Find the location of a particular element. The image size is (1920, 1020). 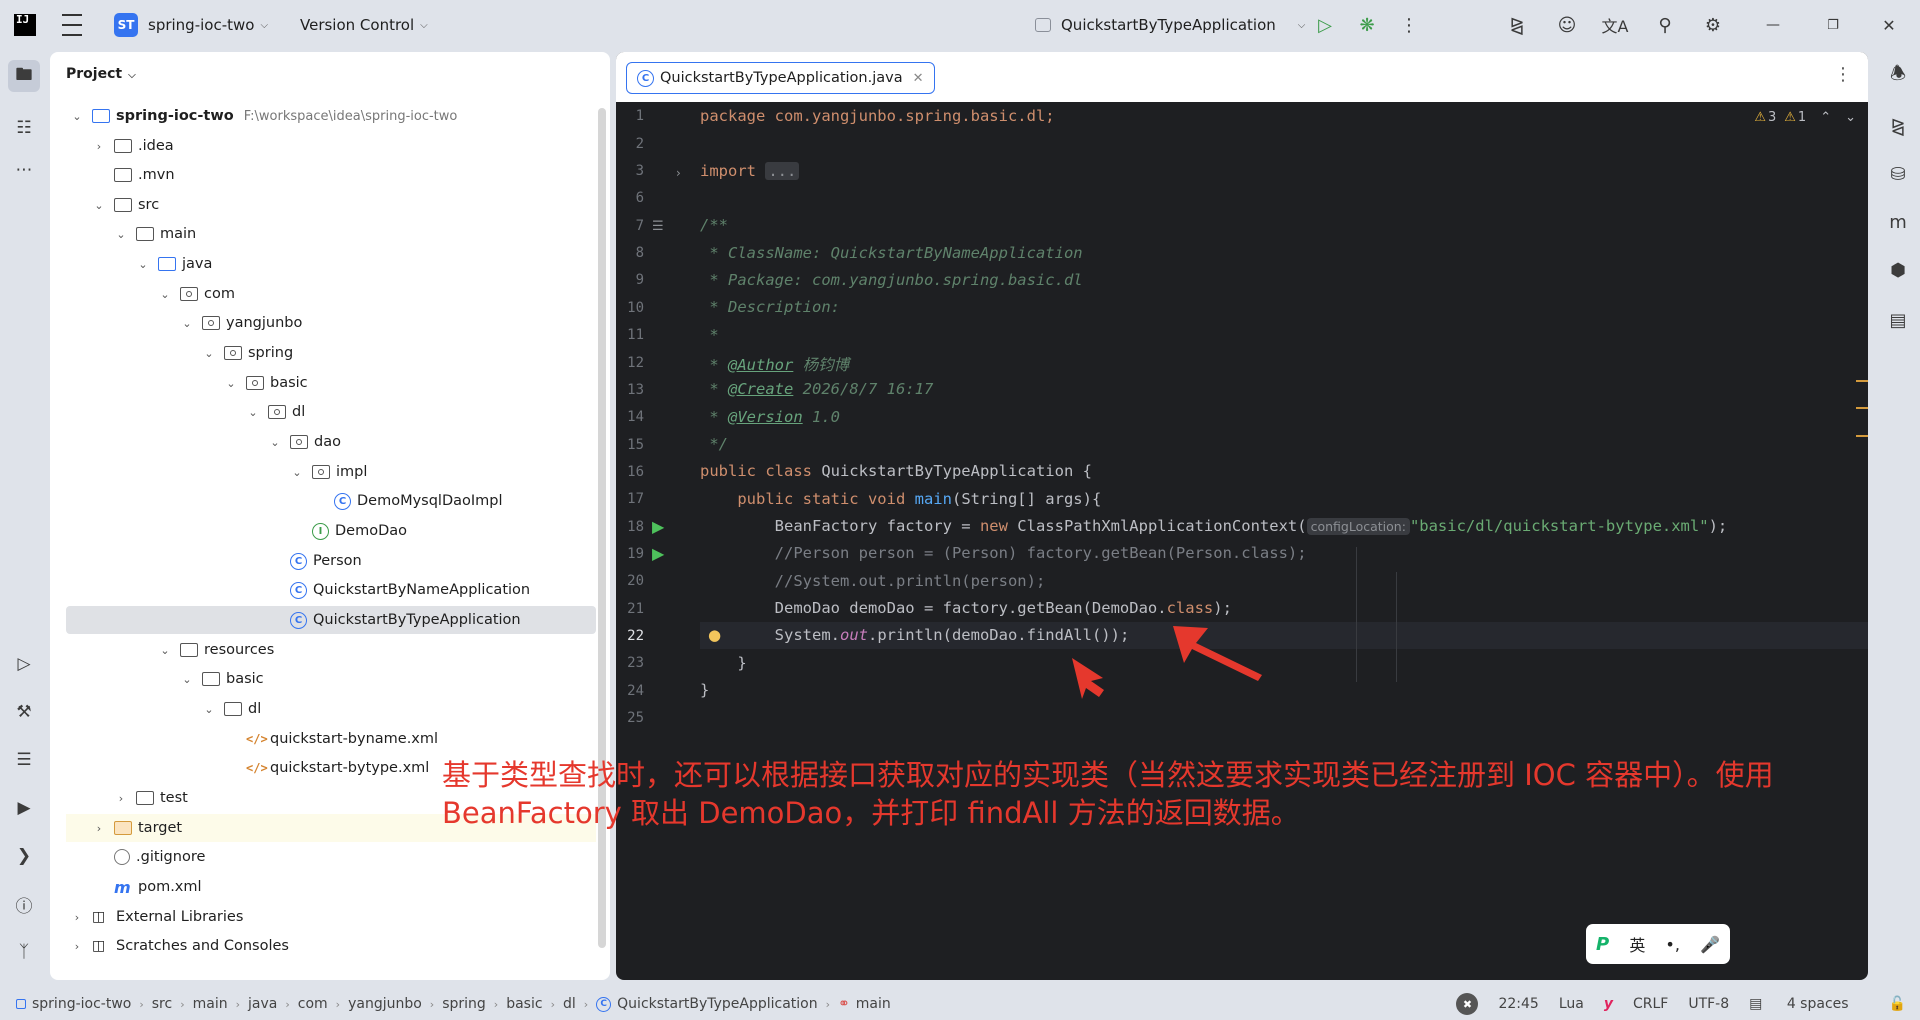

ai-assistant-icon: ⧎ is located at coordinates (1517, 25).